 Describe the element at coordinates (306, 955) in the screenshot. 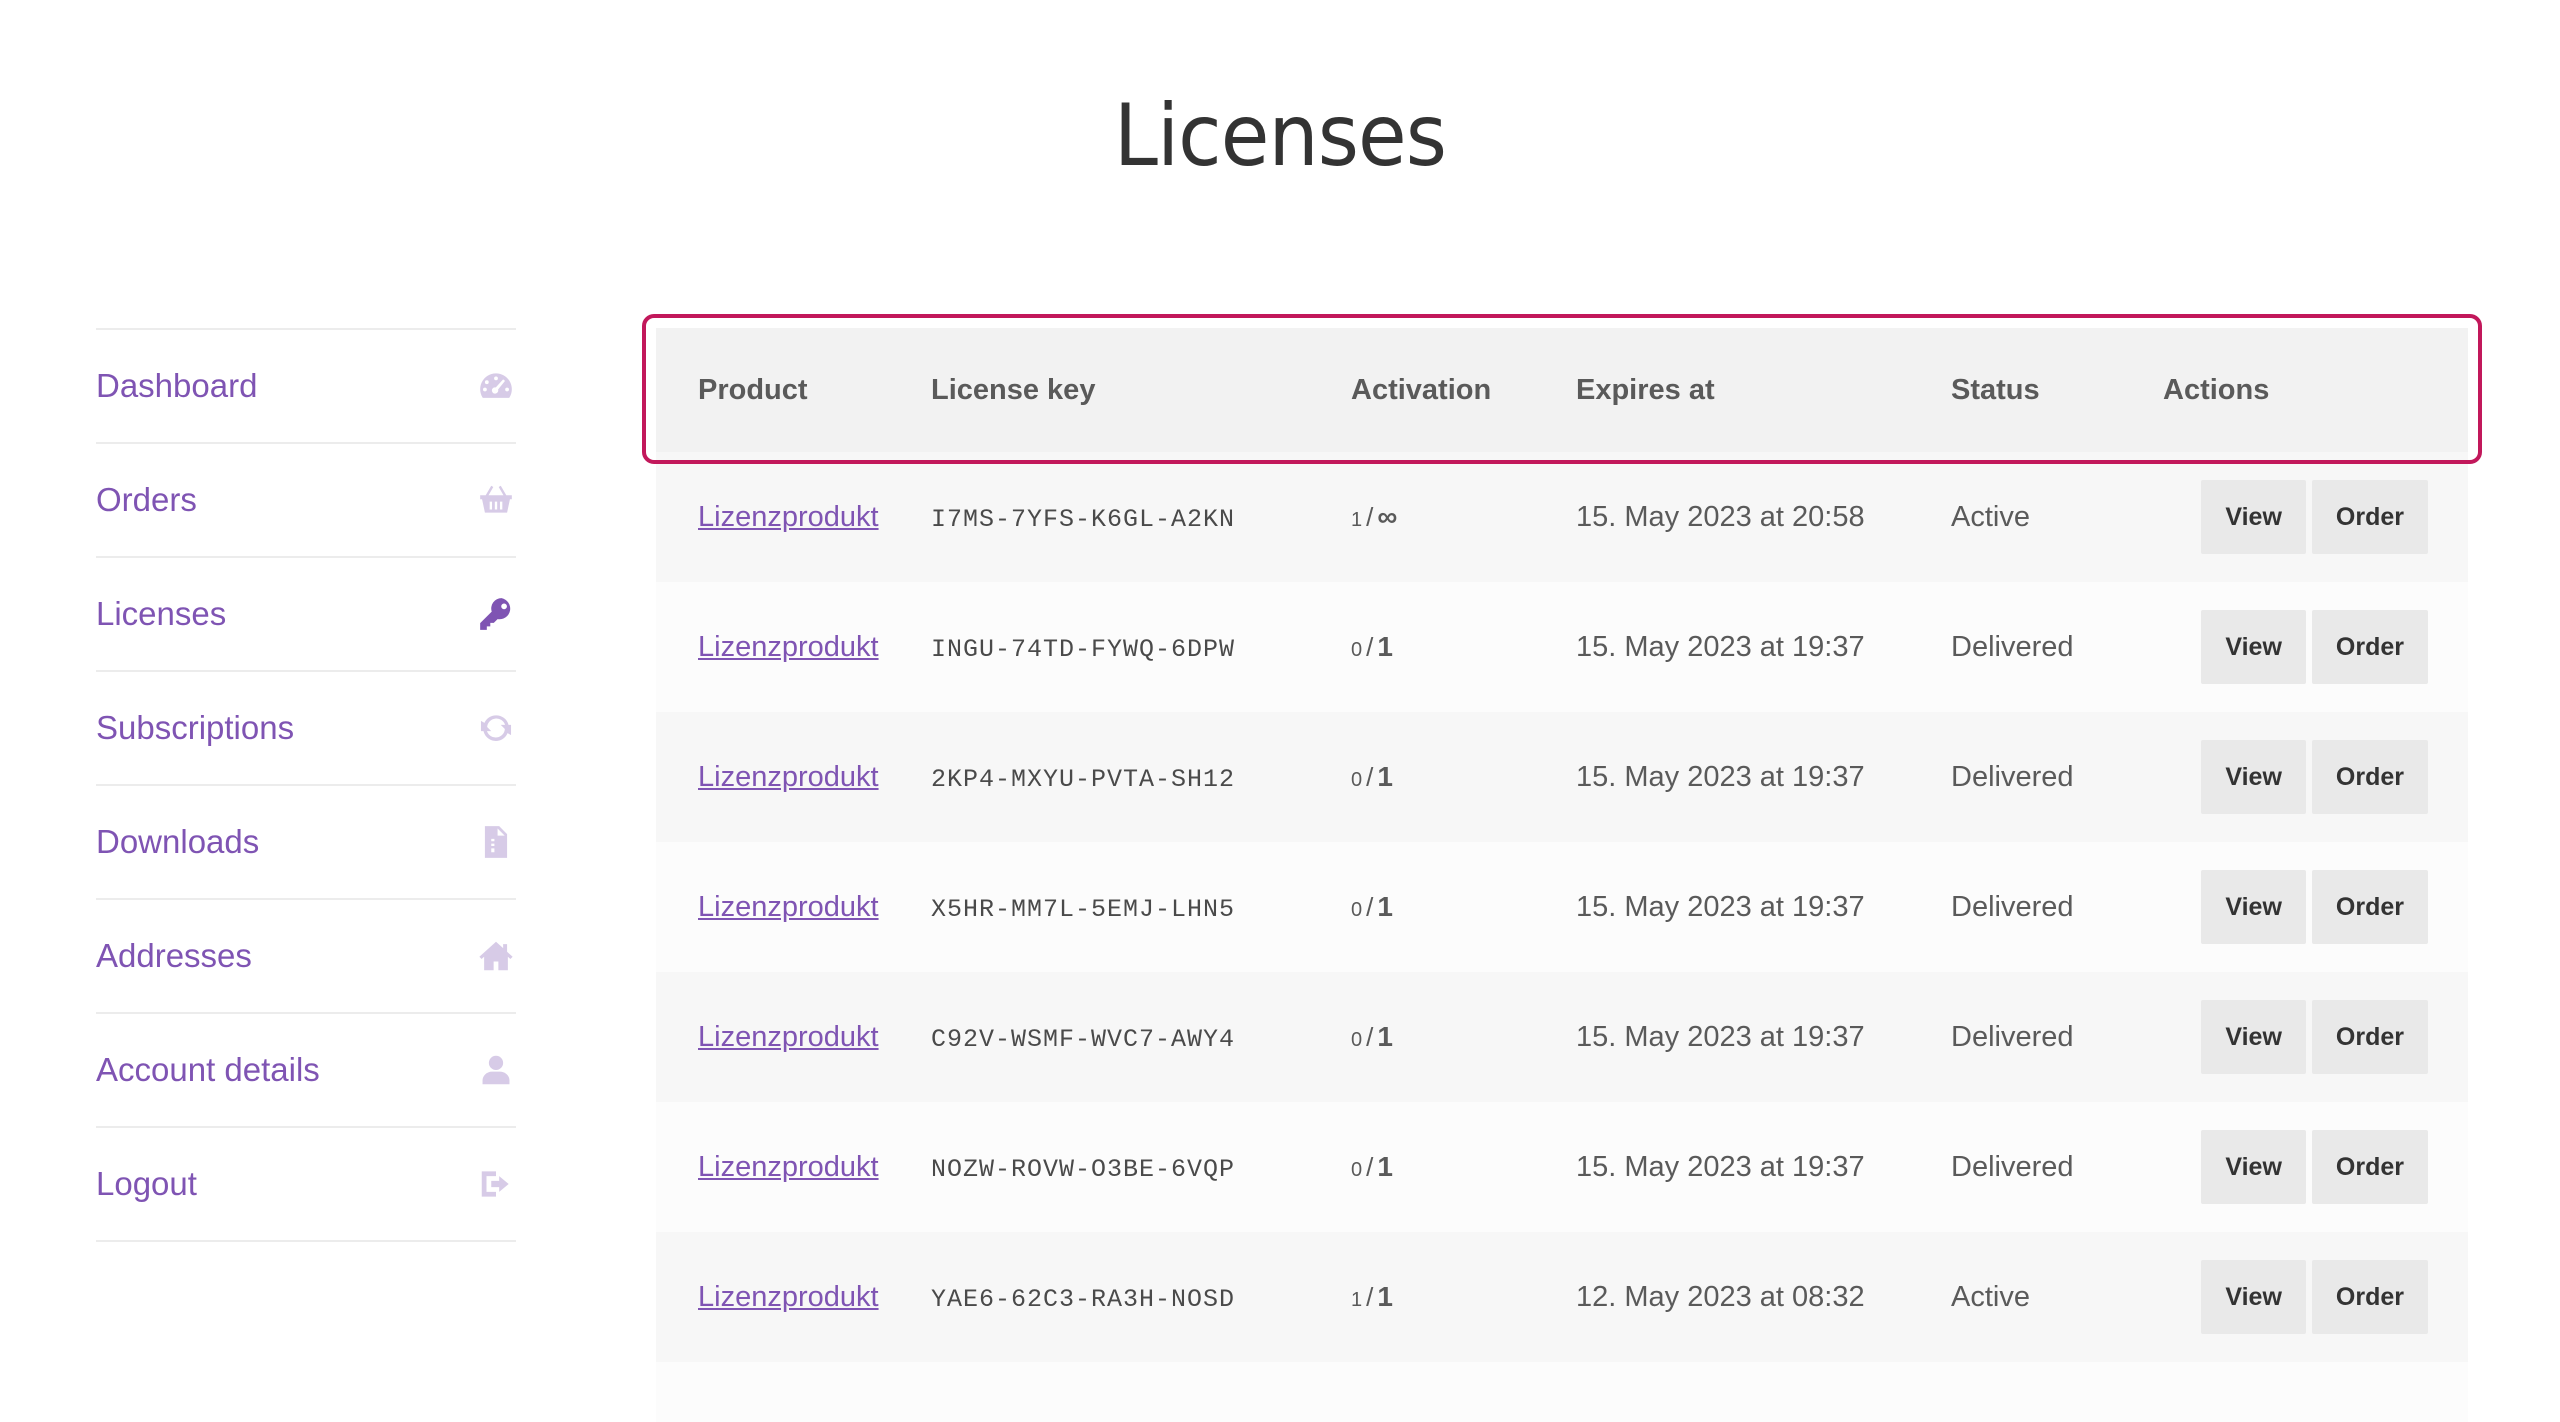

I see `sidebar-item-addresses: Addresses` at that location.